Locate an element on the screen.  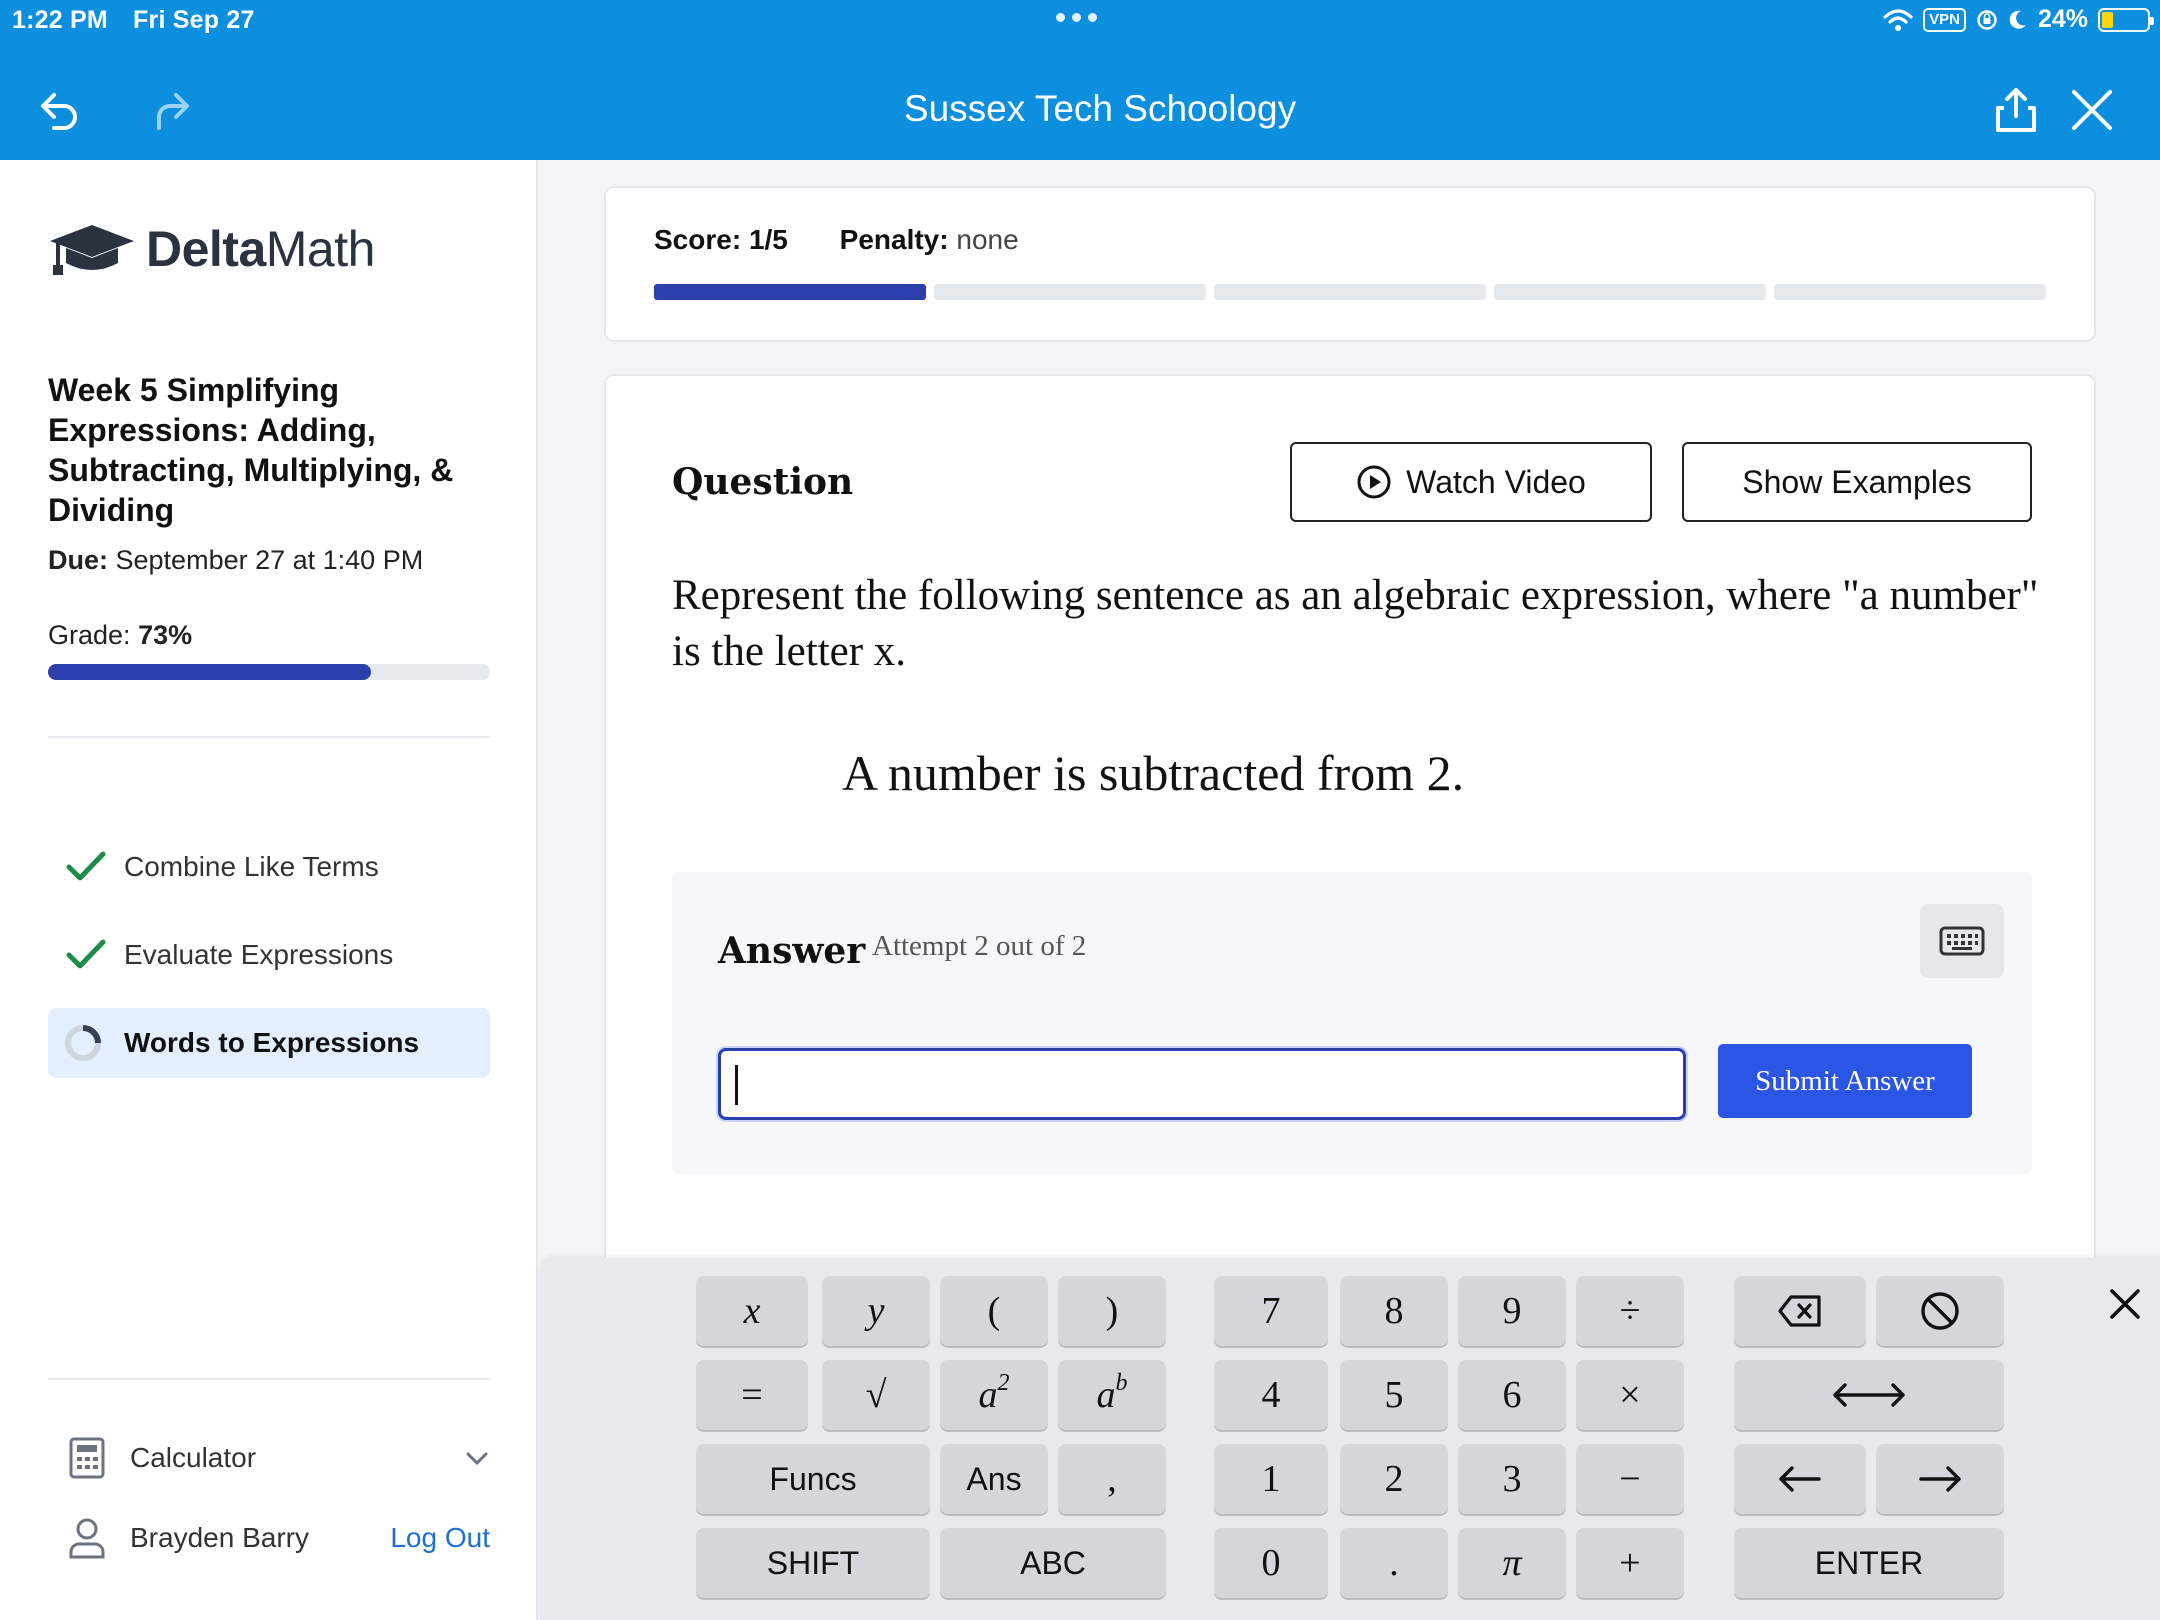
key-clear is located at coordinates (1940, 1311).